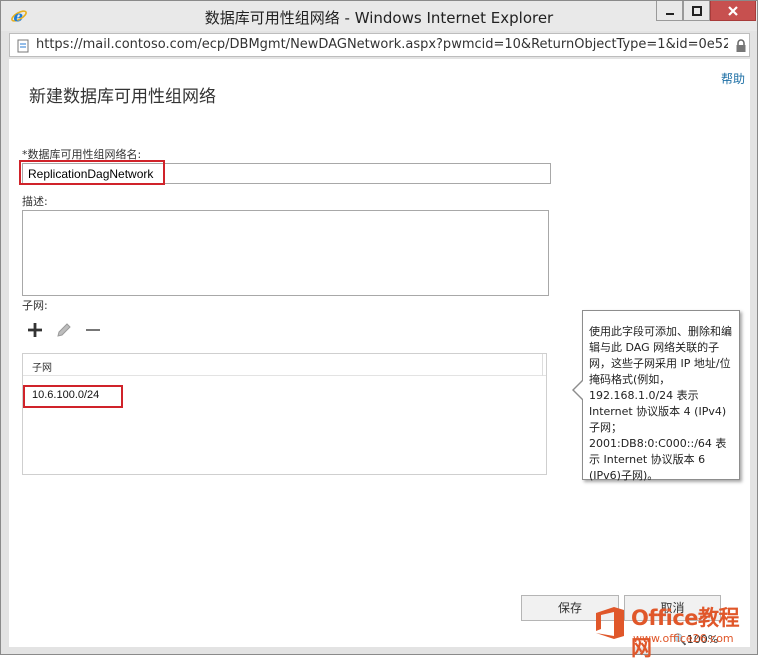 The image size is (758, 662). I want to click on watermark-url: www.office26.com, so click(683, 638).